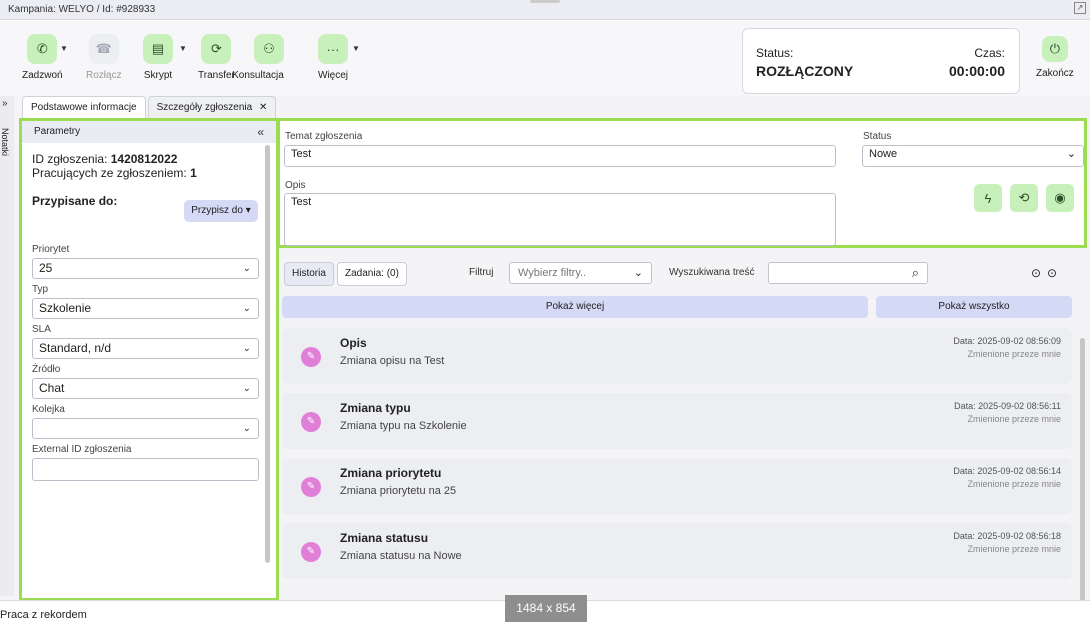  What do you see at coordinates (216, 75) in the screenshot?
I see `transfer-label: Transfer` at bounding box center [216, 75].